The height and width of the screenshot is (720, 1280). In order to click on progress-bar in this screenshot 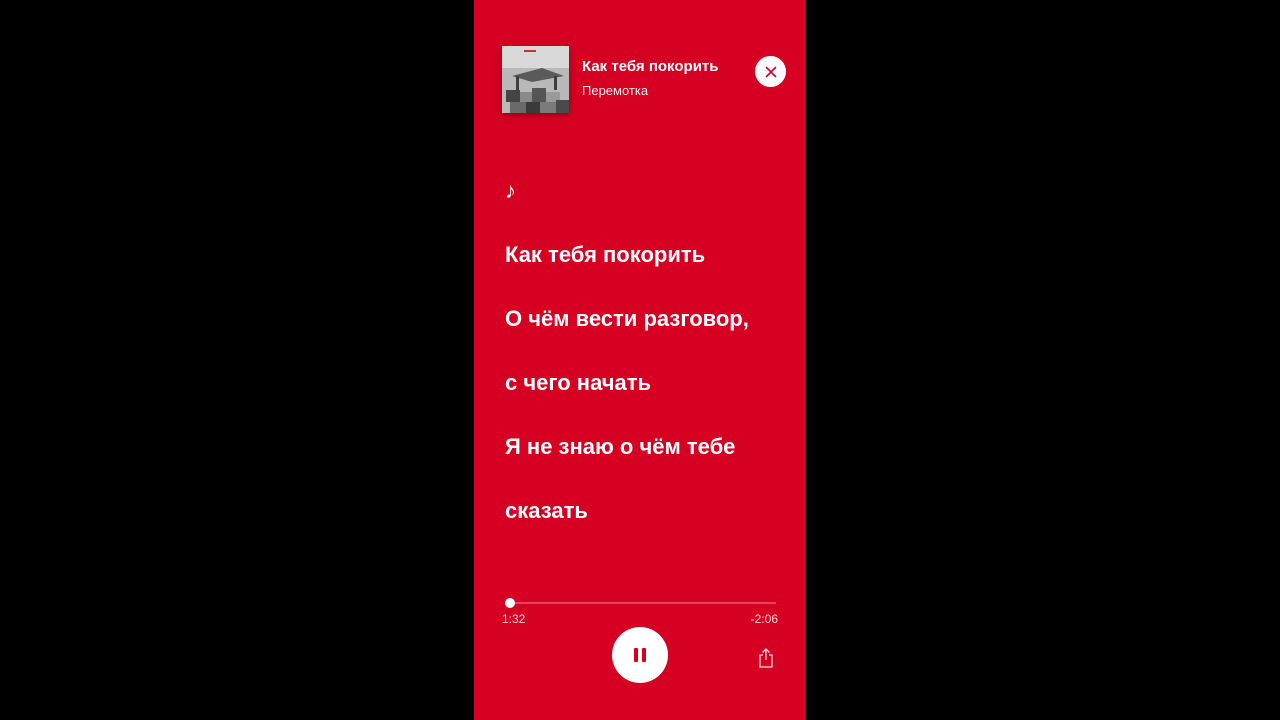, I will do `click(640, 603)`.